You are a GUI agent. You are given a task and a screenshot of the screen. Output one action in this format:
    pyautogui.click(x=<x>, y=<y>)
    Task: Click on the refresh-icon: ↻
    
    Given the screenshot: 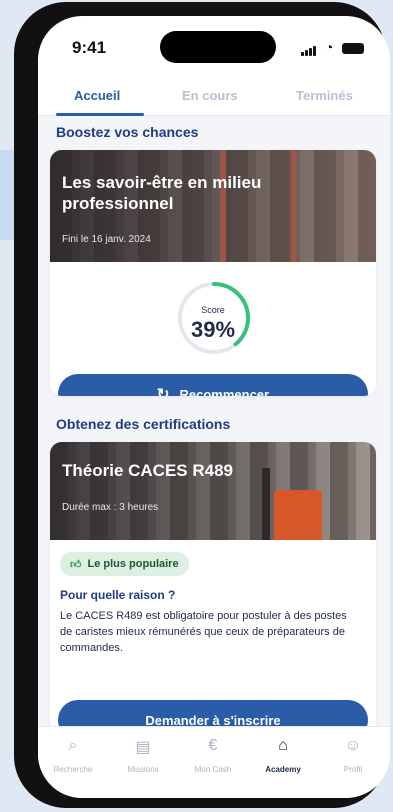 What is the action you would take?
    pyautogui.click(x=163, y=391)
    